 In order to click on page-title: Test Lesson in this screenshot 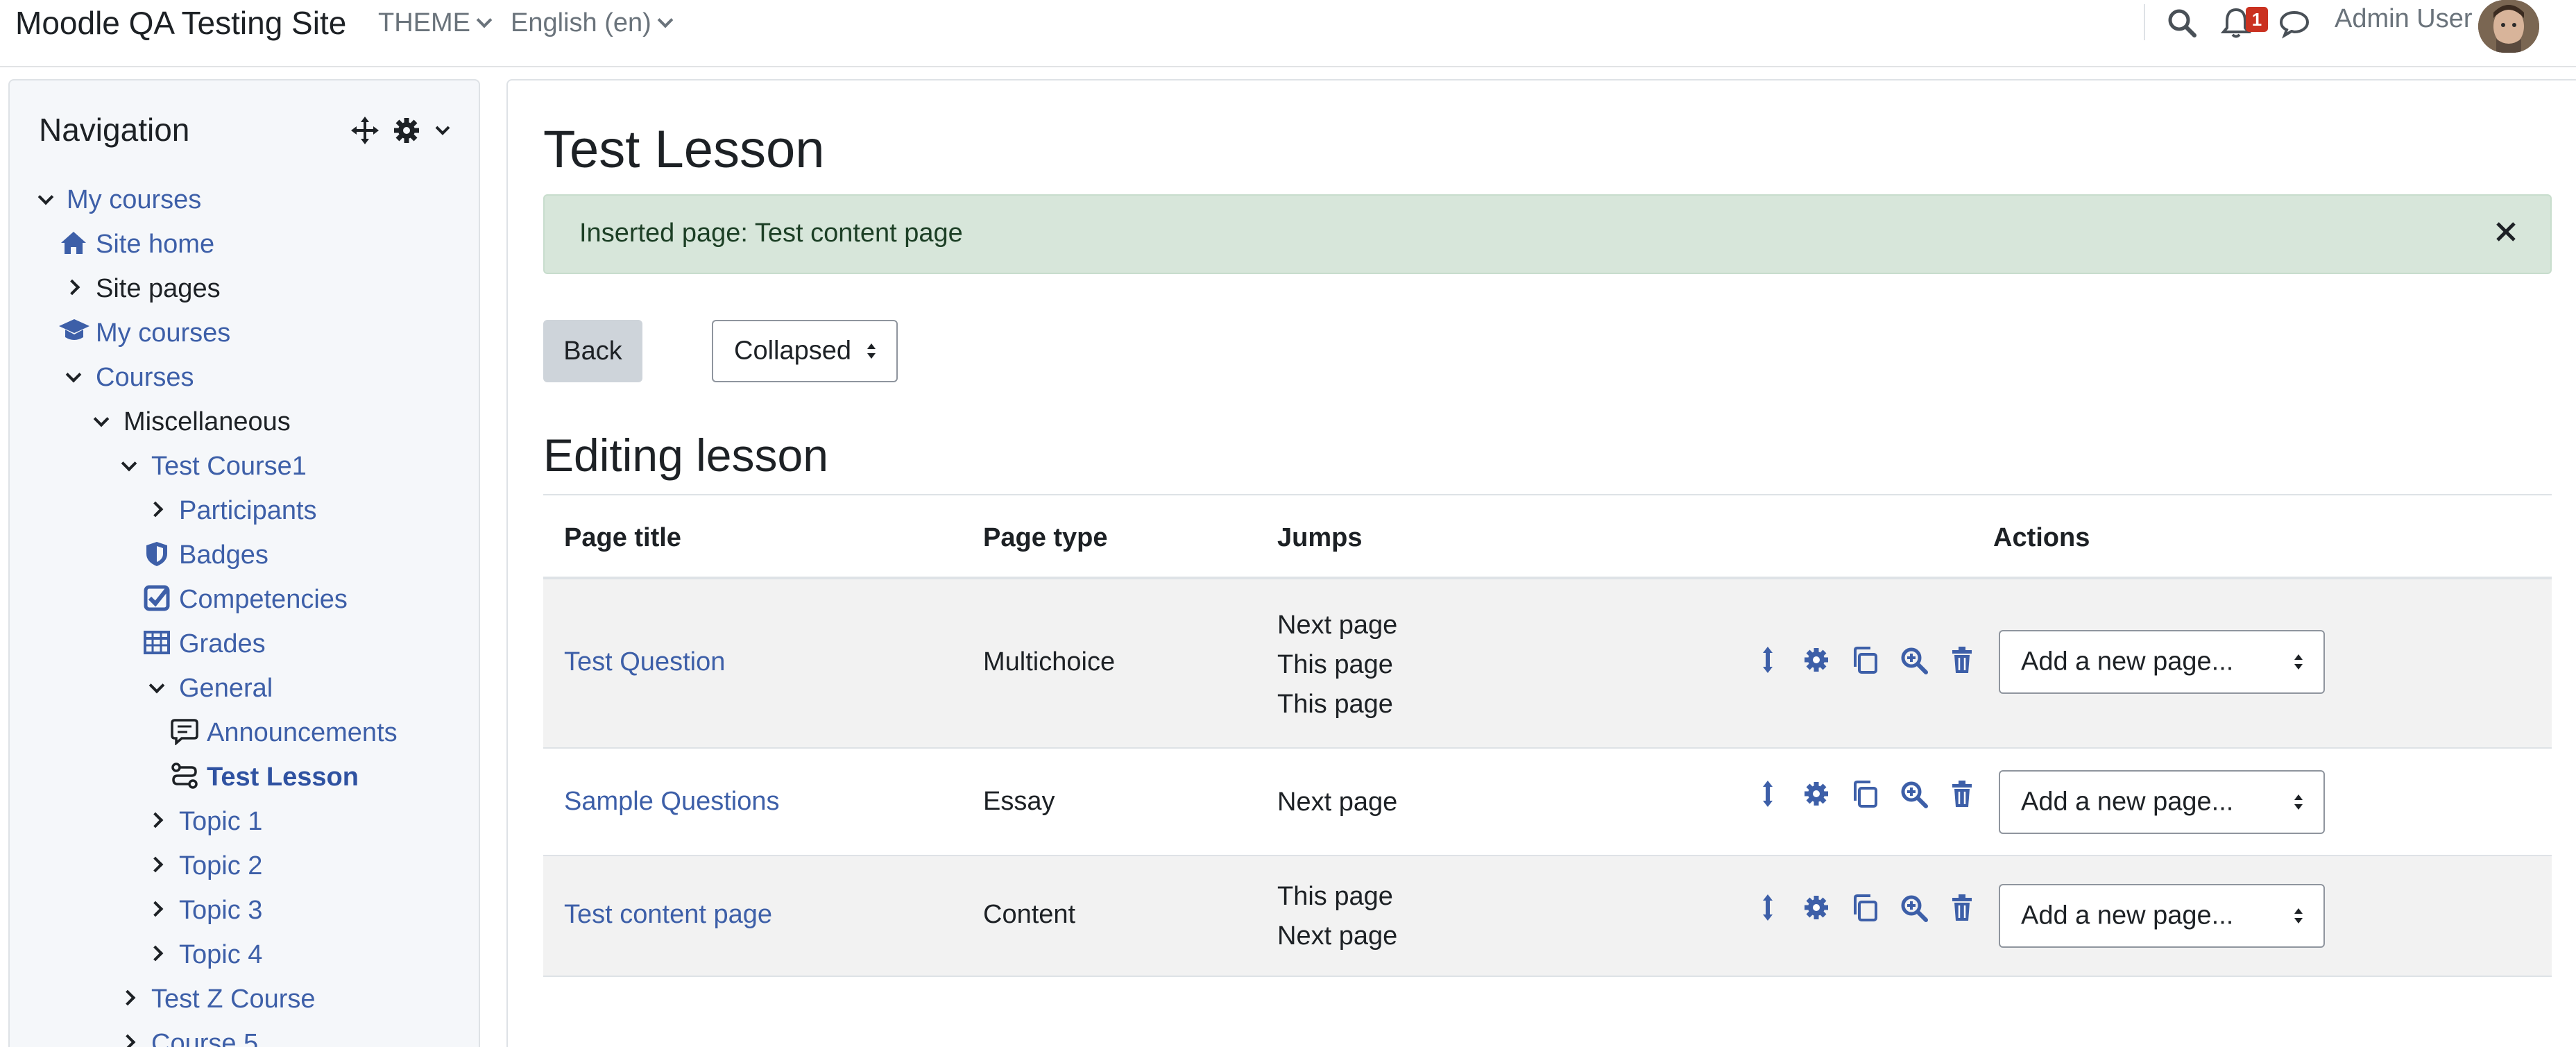, I will do `click(684, 149)`.